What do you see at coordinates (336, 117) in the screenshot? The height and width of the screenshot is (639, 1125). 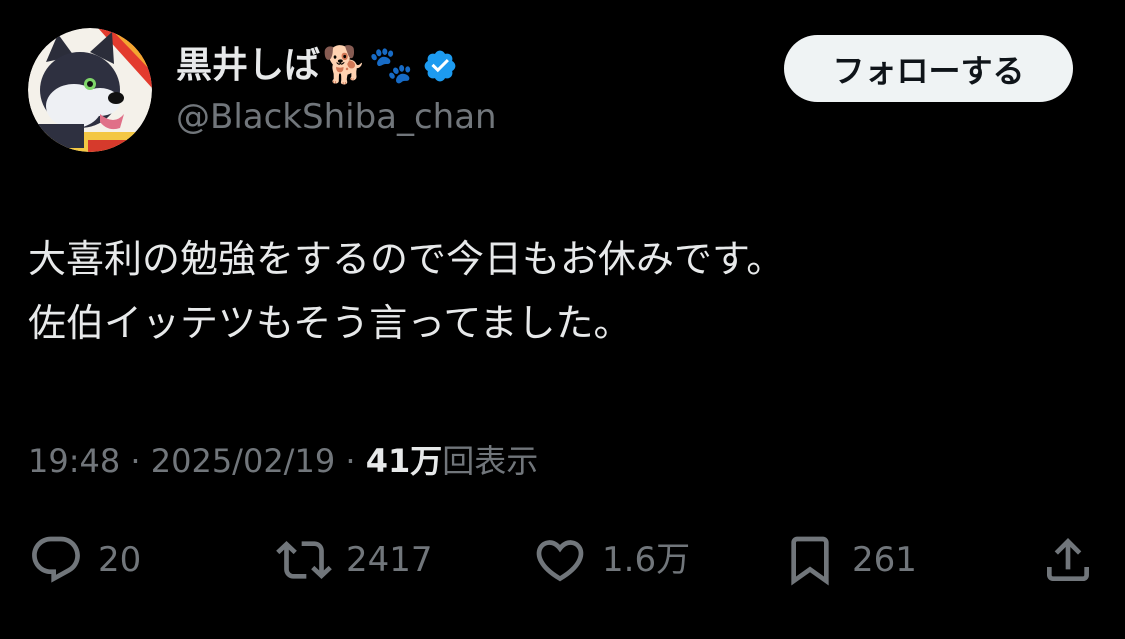 I see `user-handle: @BlackShiba_chan` at bounding box center [336, 117].